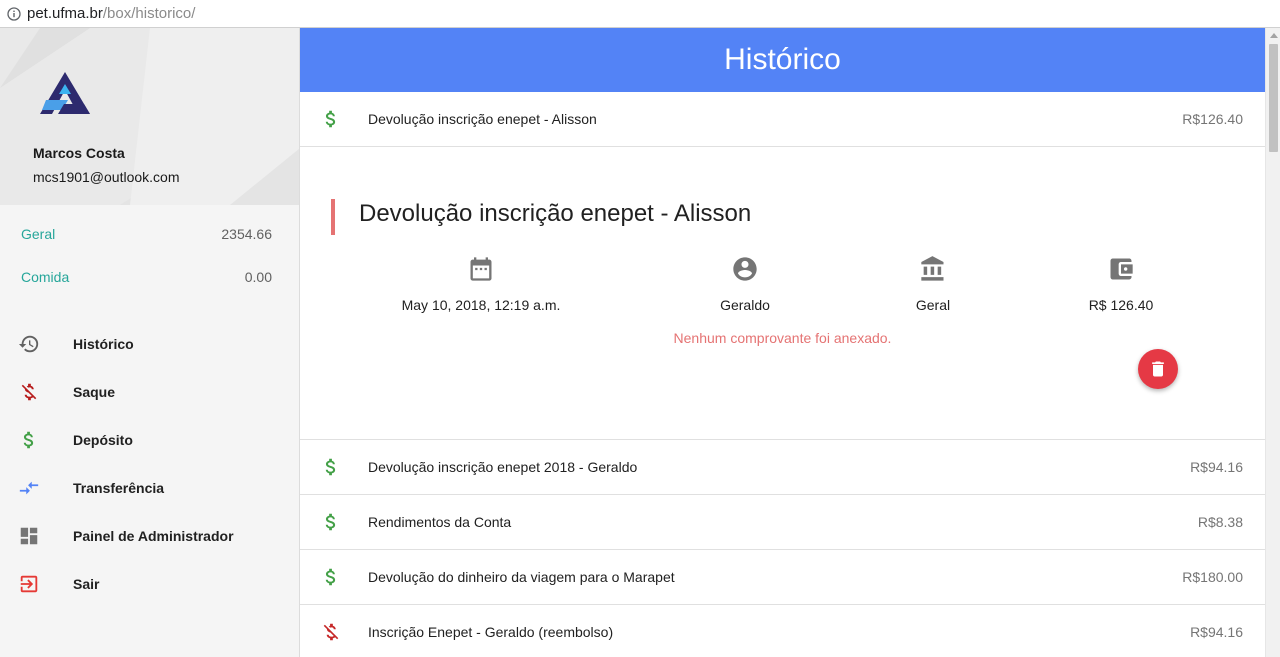 This screenshot has height=657, width=1280. What do you see at coordinates (149, 584) in the screenshot?
I see `nav-item-sair: Sair` at bounding box center [149, 584].